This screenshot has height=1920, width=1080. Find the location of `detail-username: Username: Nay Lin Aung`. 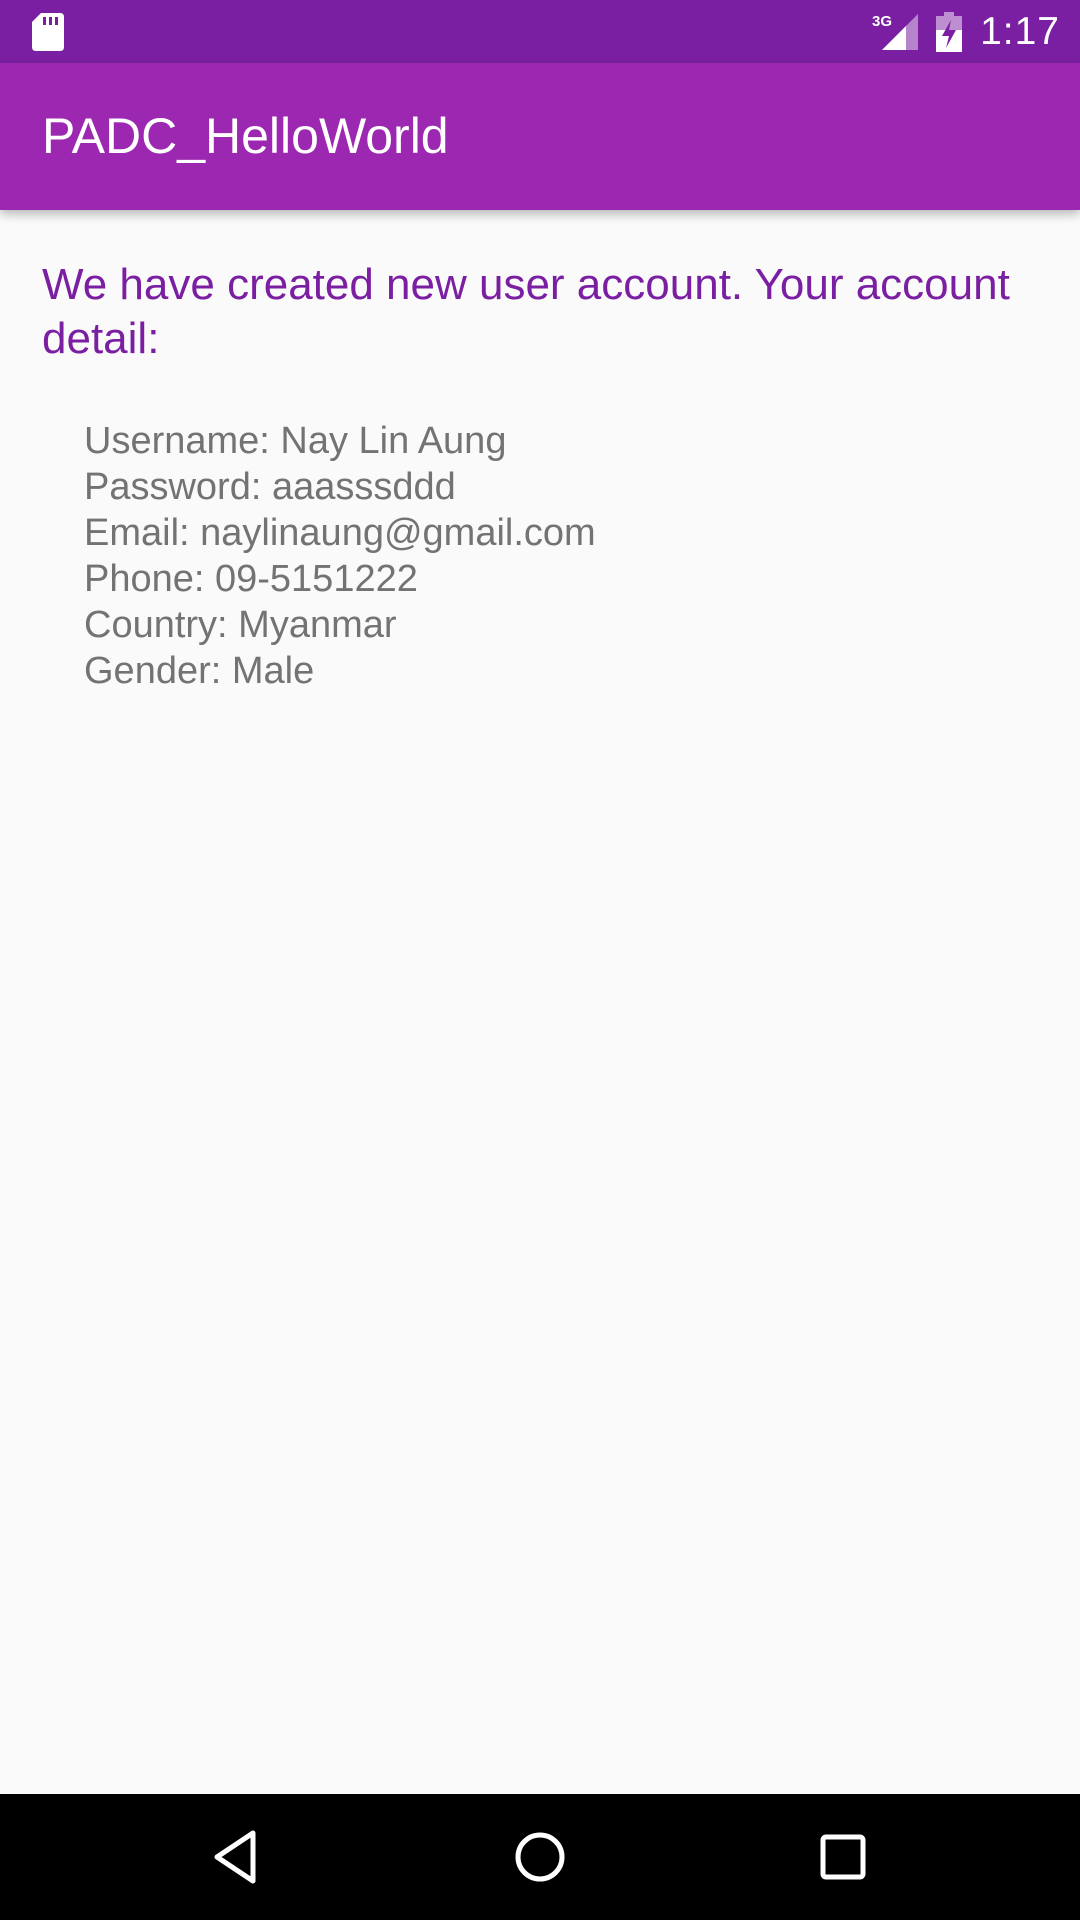

detail-username: Username: Nay Lin Aung is located at coordinates (295, 441).